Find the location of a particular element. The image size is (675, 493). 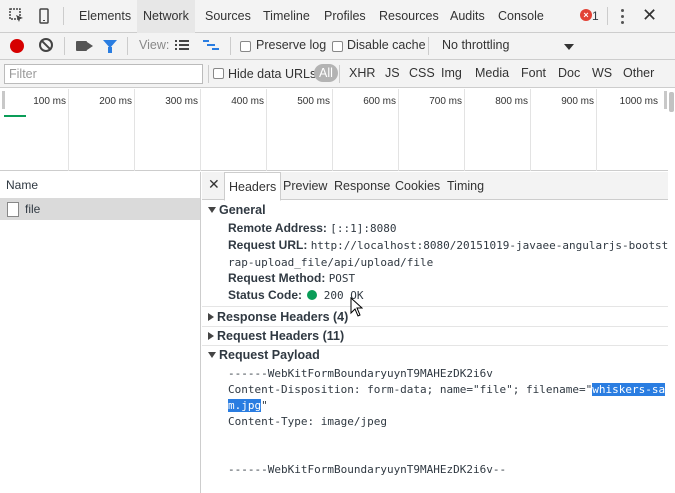

hide-data-urls-checkbox is located at coordinates (218, 73).